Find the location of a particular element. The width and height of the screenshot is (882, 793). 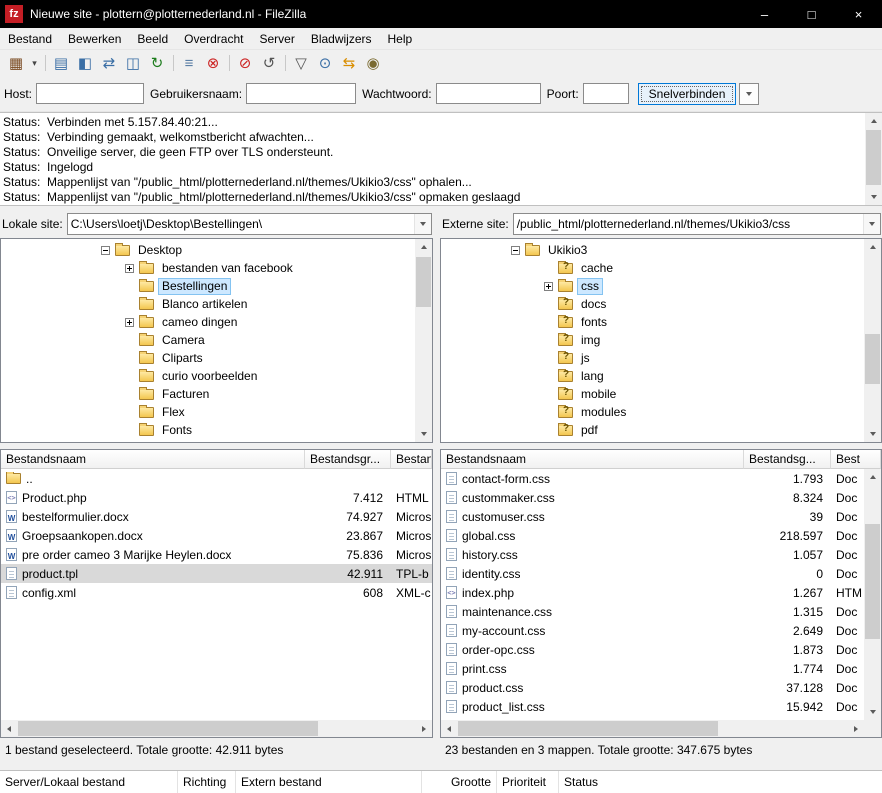

tree-item: Flex is located at coordinates (208, 412).